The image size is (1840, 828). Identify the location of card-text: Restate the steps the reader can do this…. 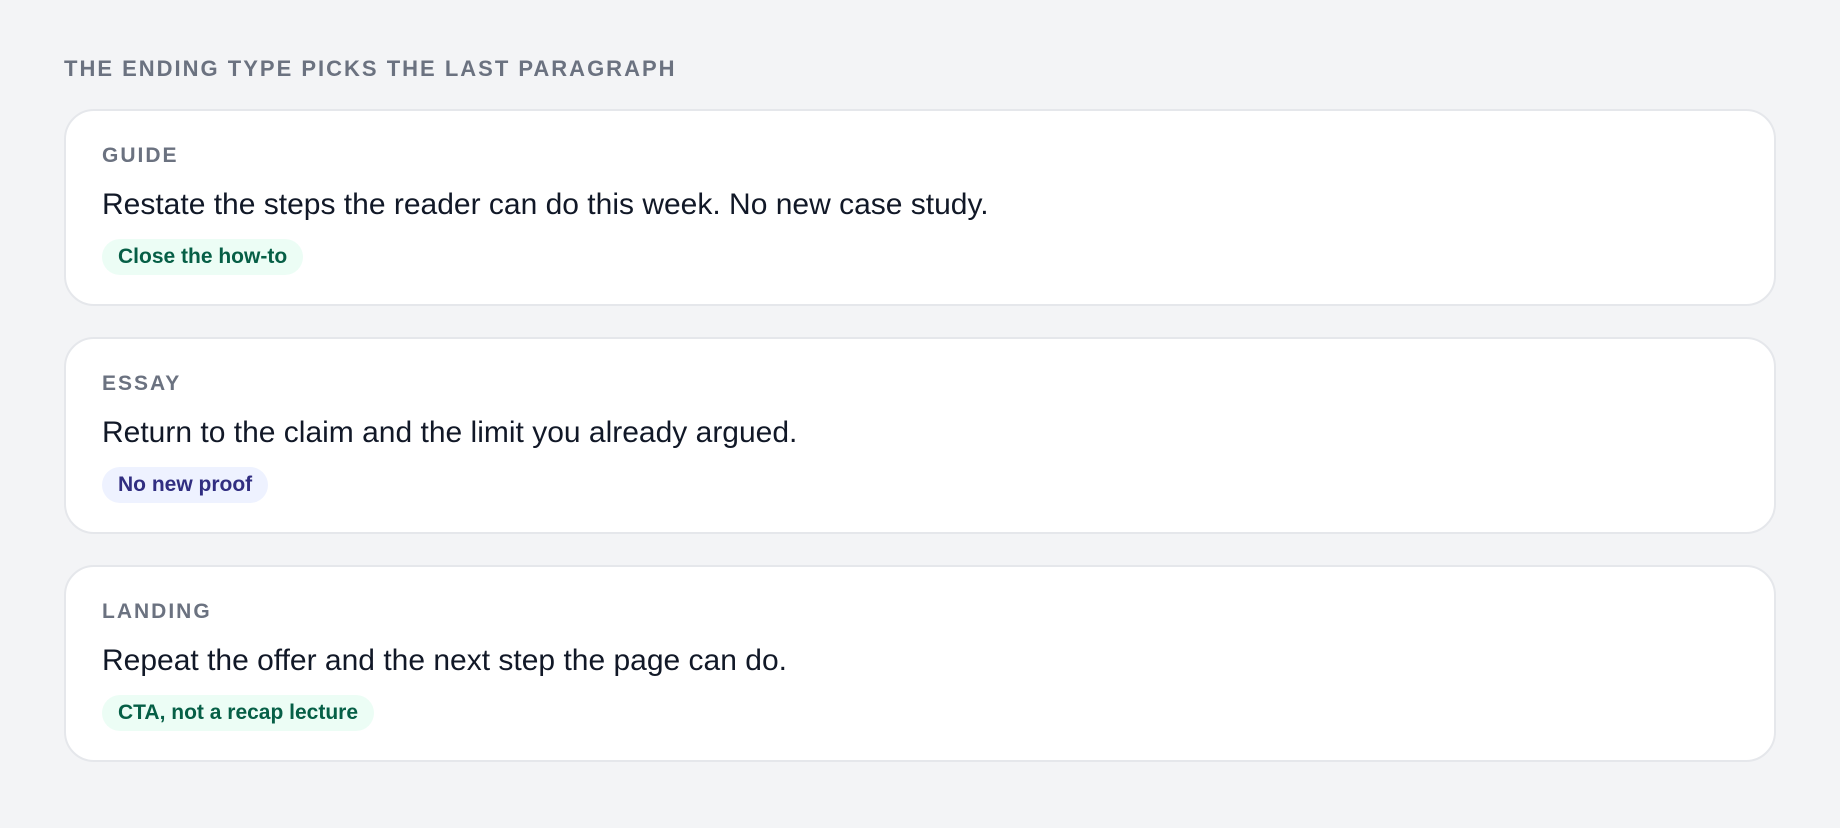
(545, 204).